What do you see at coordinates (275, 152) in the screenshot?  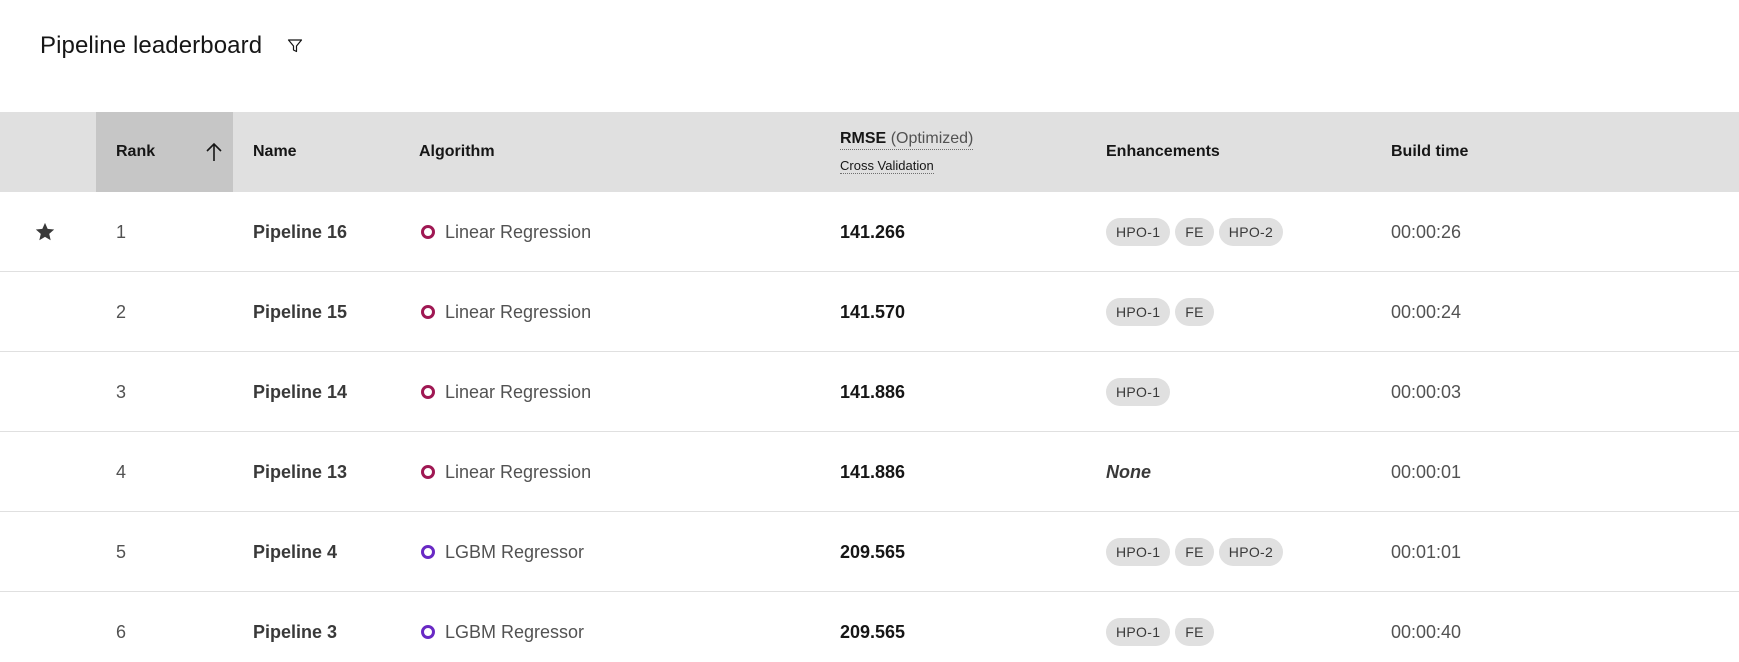 I see `column-header-name: Name` at bounding box center [275, 152].